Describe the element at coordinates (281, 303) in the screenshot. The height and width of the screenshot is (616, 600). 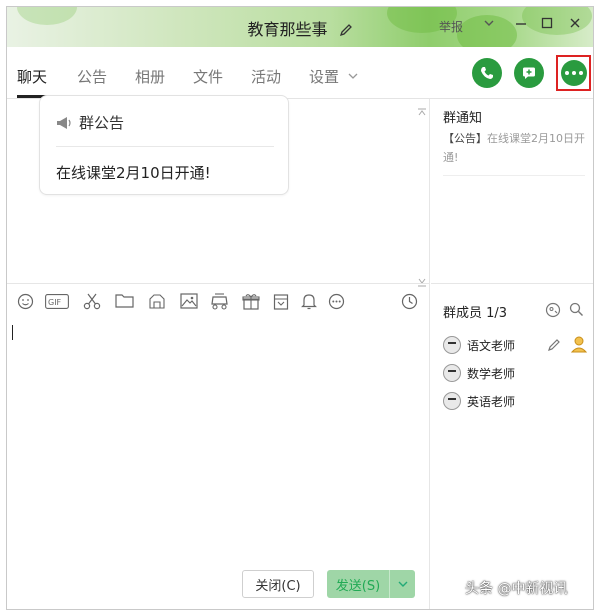
I see `calendar-icon` at that location.